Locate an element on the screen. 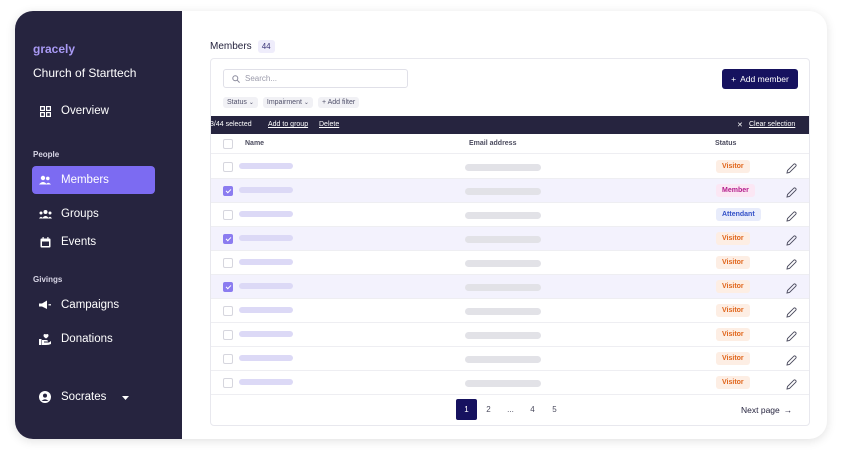  add-member-button: + Add member is located at coordinates (760, 79).